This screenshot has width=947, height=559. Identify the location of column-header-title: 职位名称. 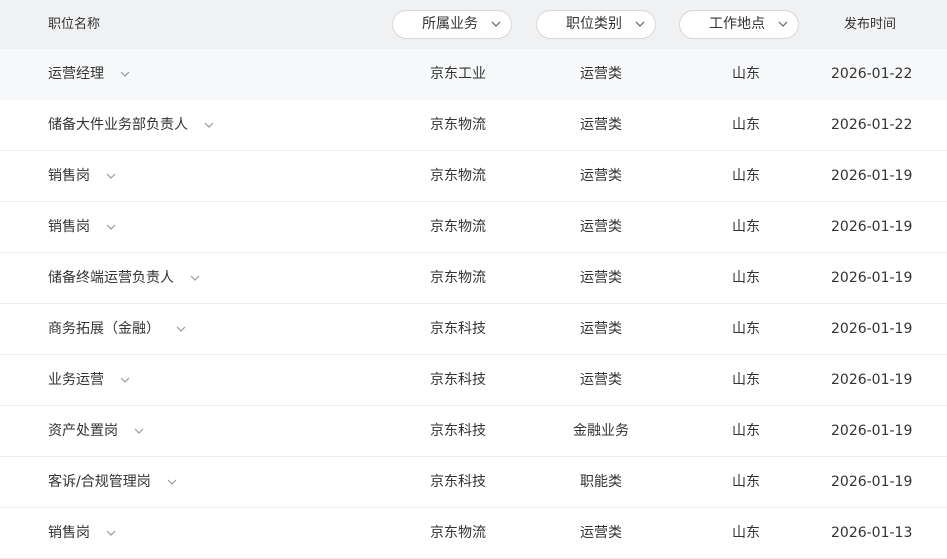
(74, 24).